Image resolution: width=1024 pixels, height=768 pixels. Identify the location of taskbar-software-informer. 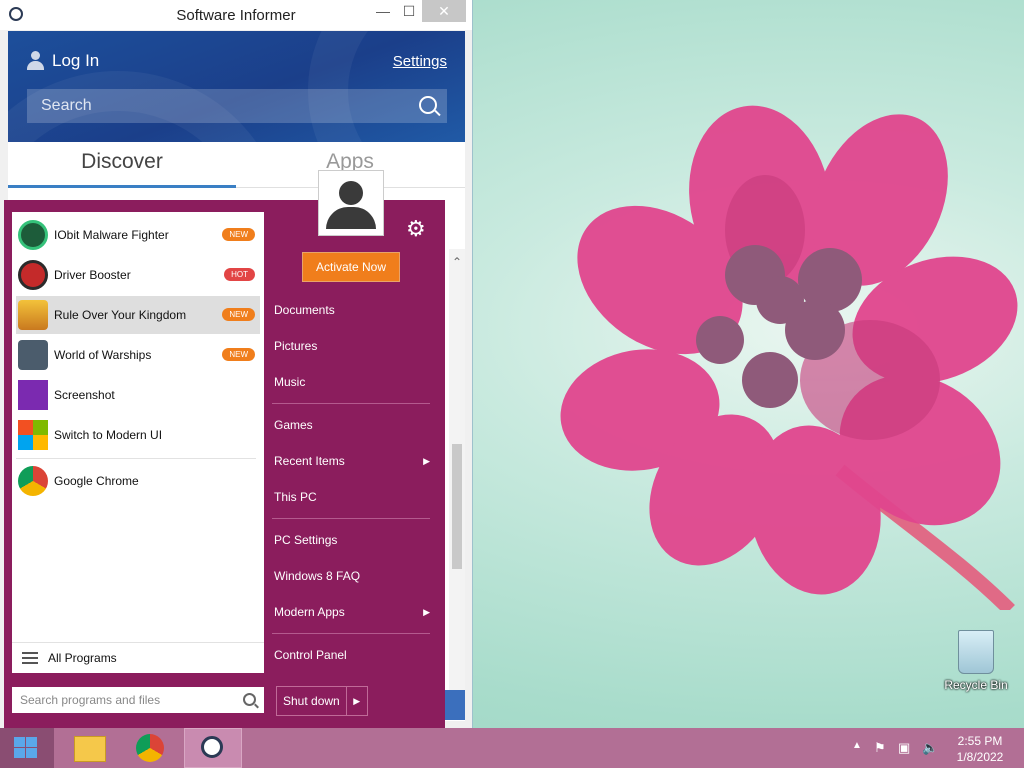
(213, 748).